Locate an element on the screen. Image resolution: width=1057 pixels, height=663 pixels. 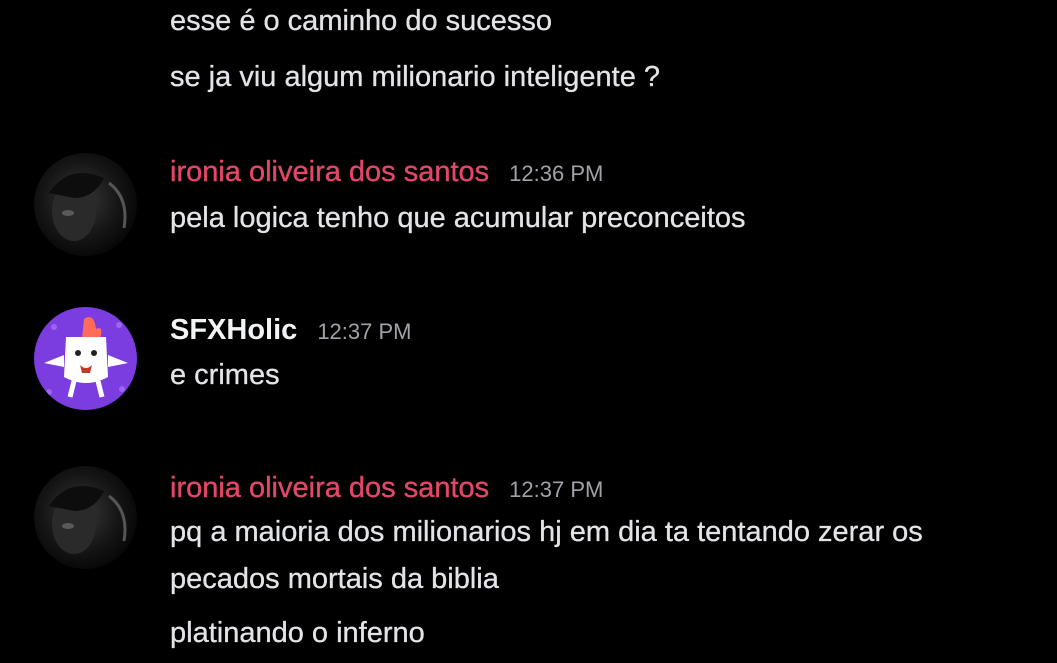
message-text: platinando o inferno is located at coordinates (297, 633).